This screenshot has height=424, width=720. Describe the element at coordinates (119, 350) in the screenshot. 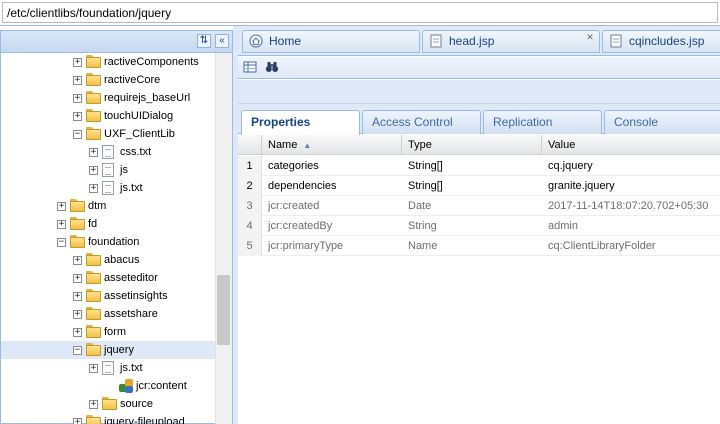

I see `tree-node-label: jquery` at that location.